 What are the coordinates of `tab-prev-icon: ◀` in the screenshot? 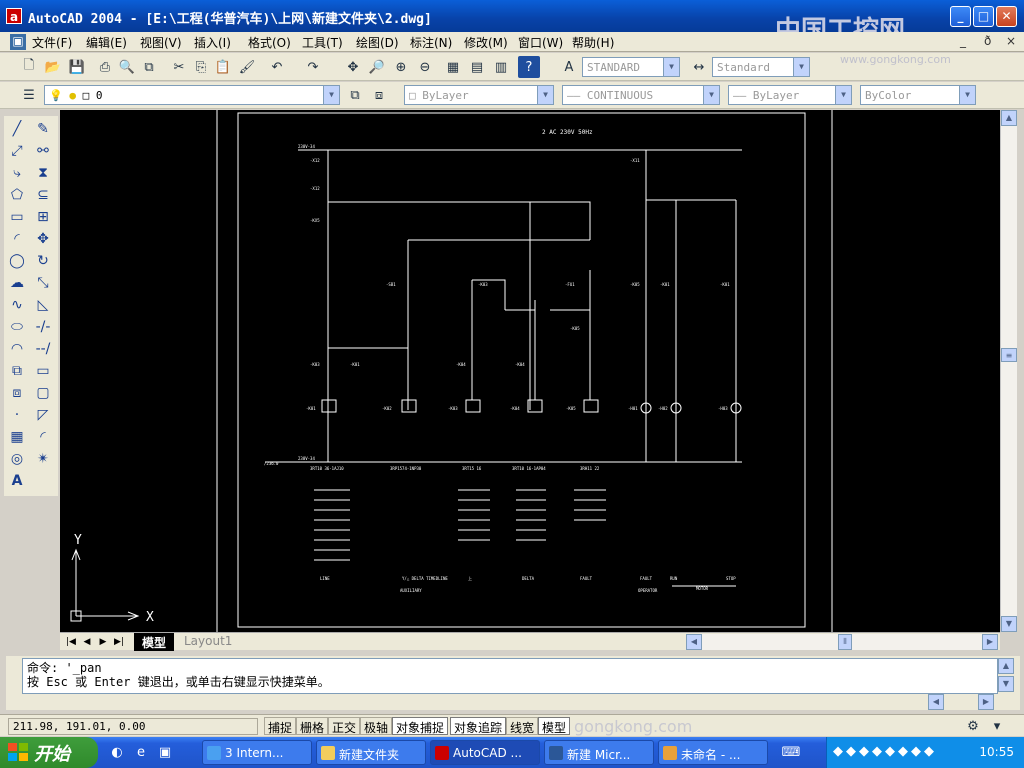 It's located at (87, 642).